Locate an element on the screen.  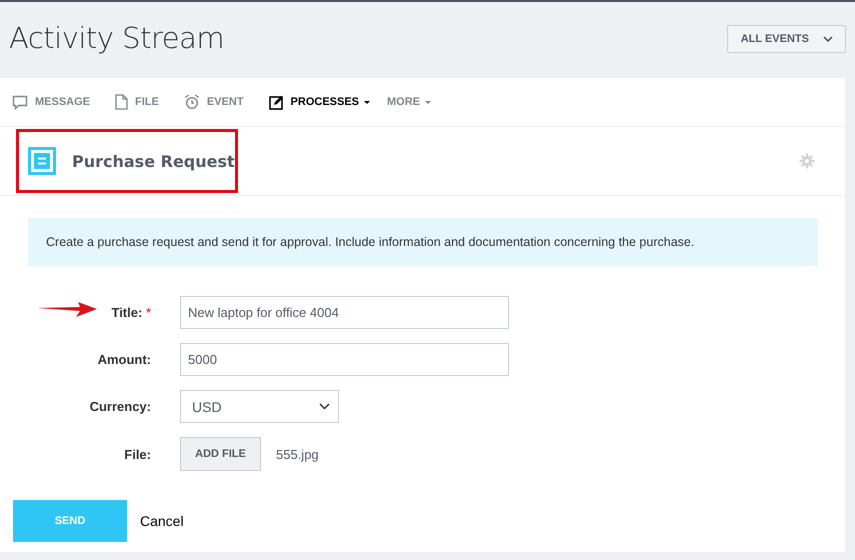
tab: MESSAGE is located at coordinates (51, 102).